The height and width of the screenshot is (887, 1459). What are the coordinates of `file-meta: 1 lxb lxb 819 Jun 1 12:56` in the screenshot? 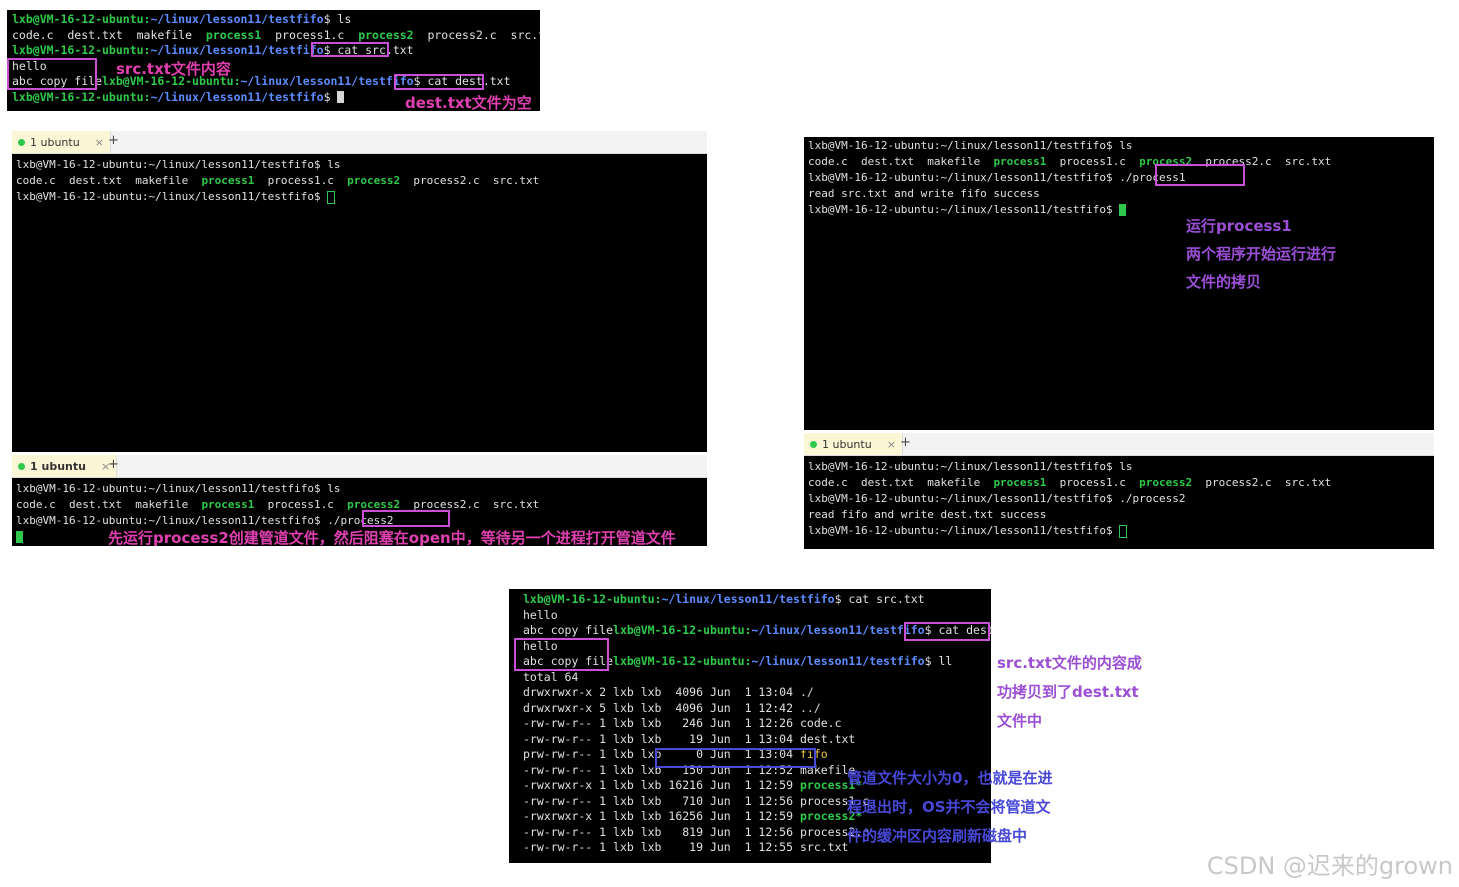 It's located at (696, 831).